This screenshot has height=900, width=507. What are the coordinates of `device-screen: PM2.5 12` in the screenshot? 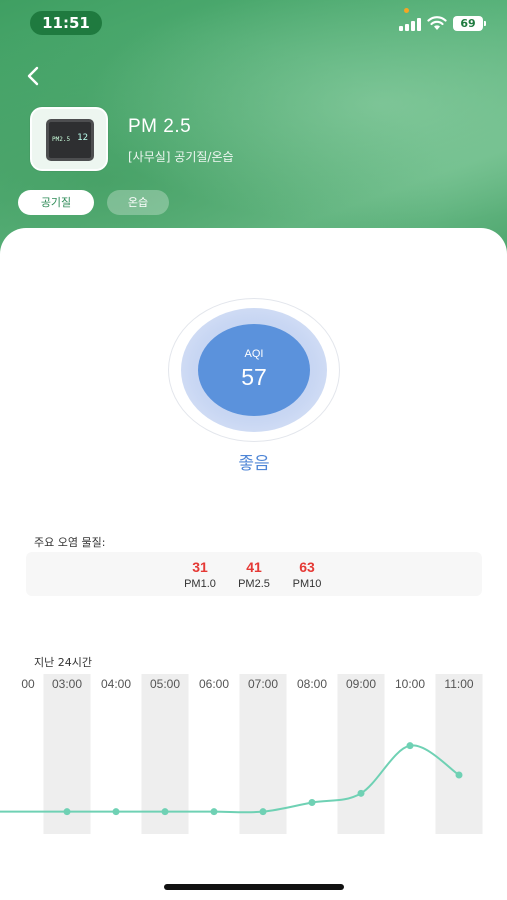 It's located at (70, 140).